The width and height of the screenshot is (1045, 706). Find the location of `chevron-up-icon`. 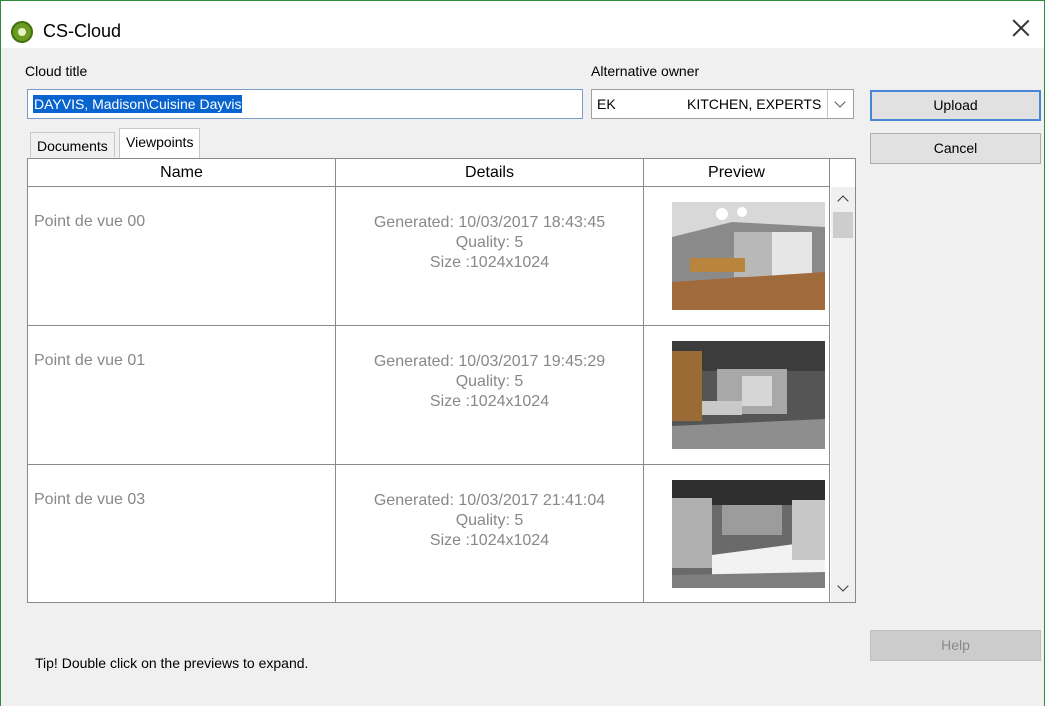

chevron-up-icon is located at coordinates (843, 200).